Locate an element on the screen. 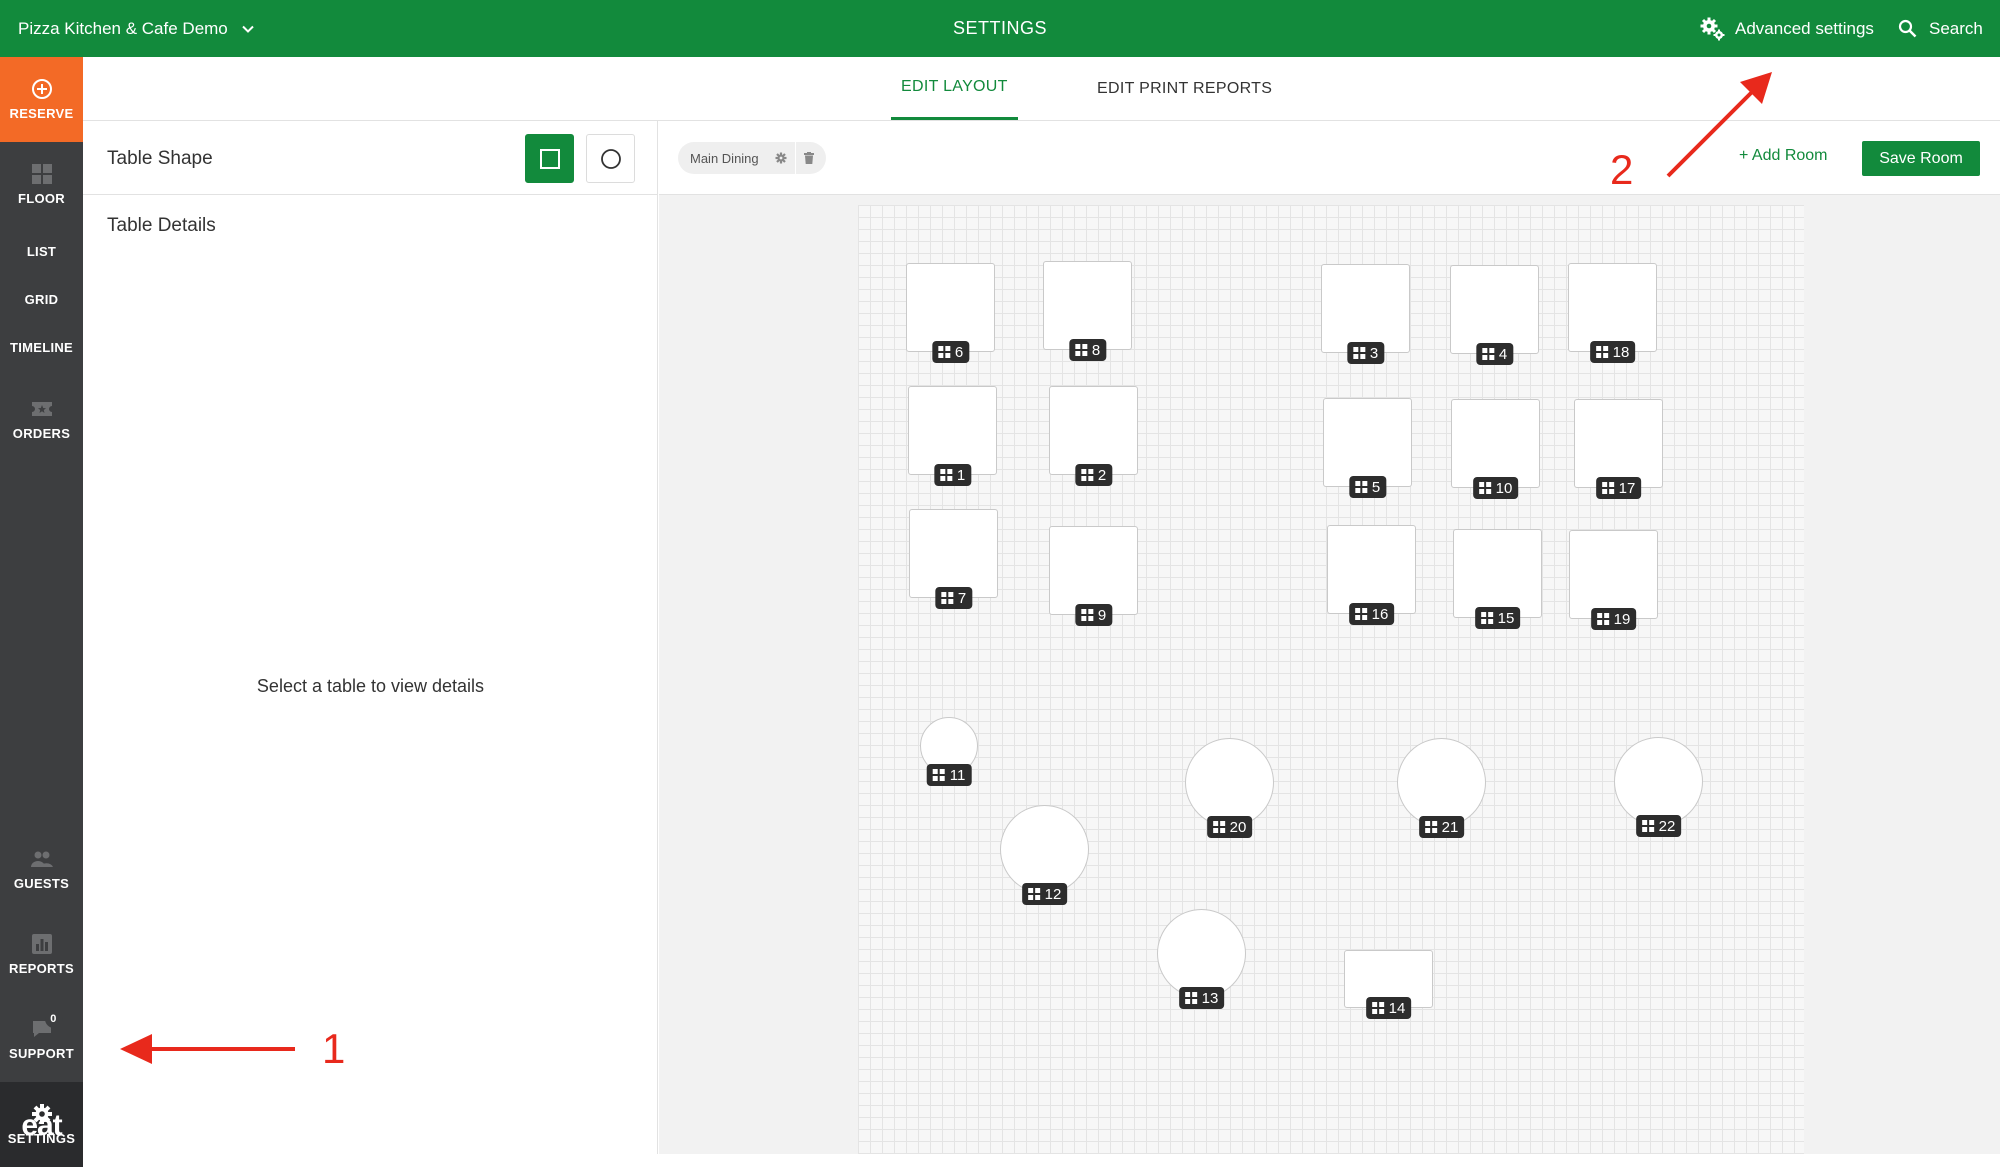  save-room-button: Save Room is located at coordinates (1921, 158).